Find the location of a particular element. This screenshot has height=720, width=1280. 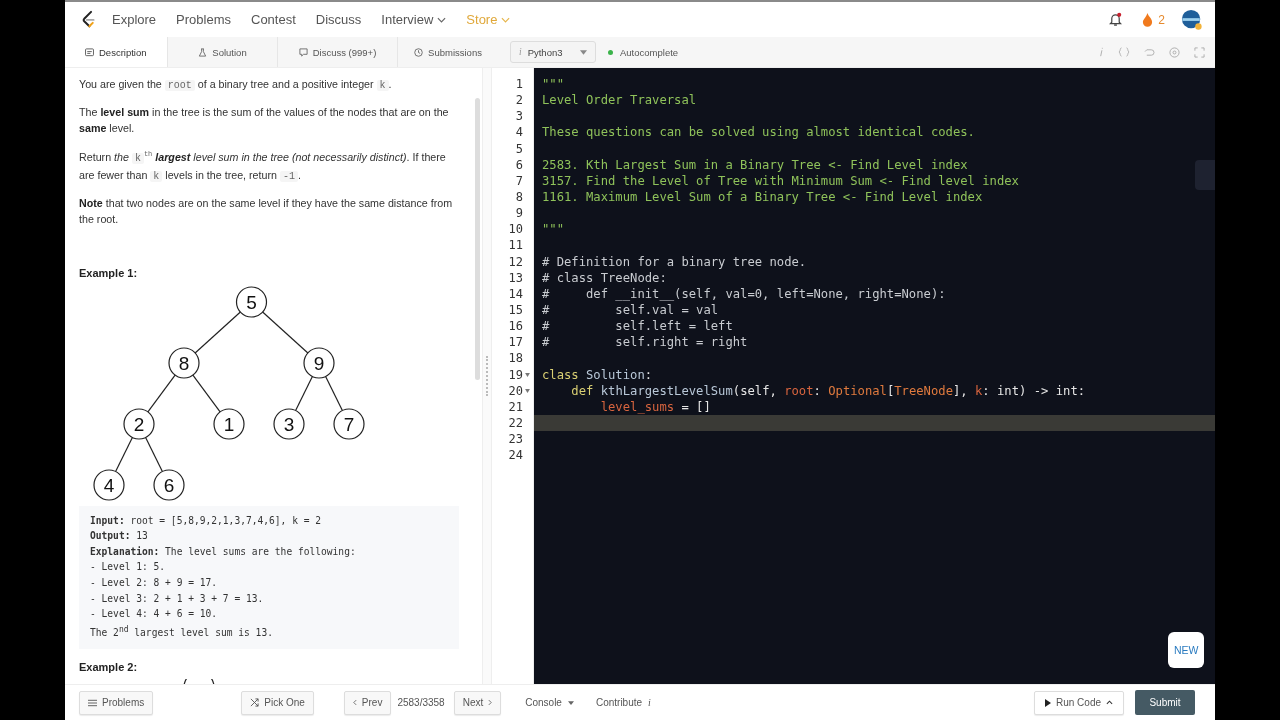

avatar-icon is located at coordinates (1192, 19).